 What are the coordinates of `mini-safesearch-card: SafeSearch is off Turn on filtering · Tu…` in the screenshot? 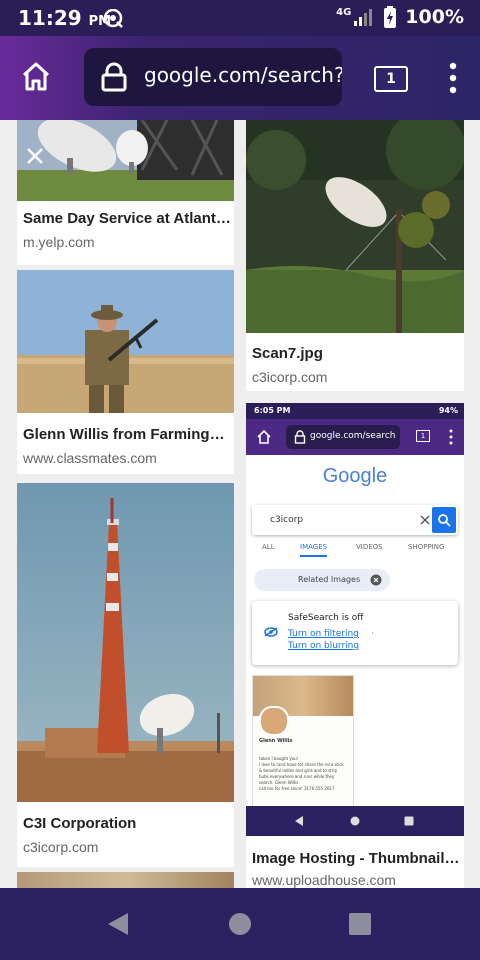 It's located at (355, 633).